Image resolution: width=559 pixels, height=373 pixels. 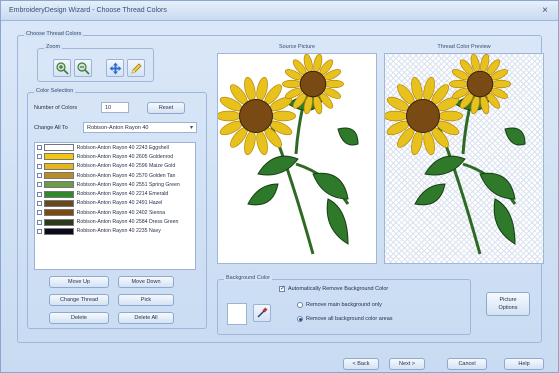 I want to click on chevron-down-icon: ▾, so click(x=191, y=127).